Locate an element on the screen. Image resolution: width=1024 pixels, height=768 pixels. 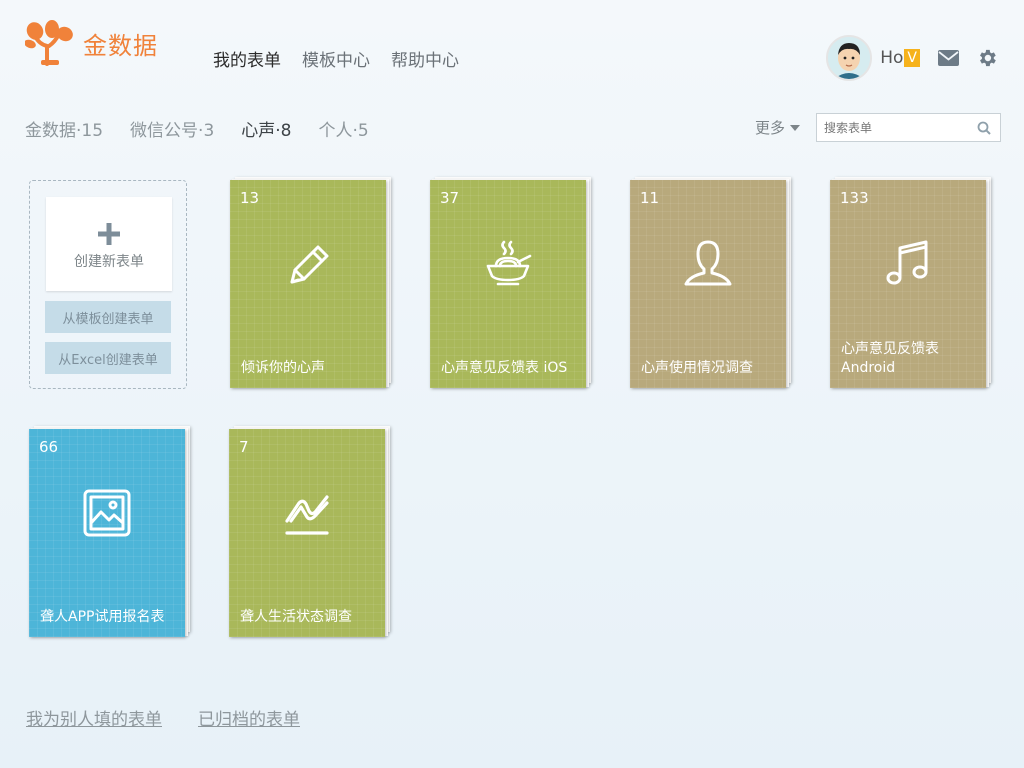
plus-icon is located at coordinates (109, 234).